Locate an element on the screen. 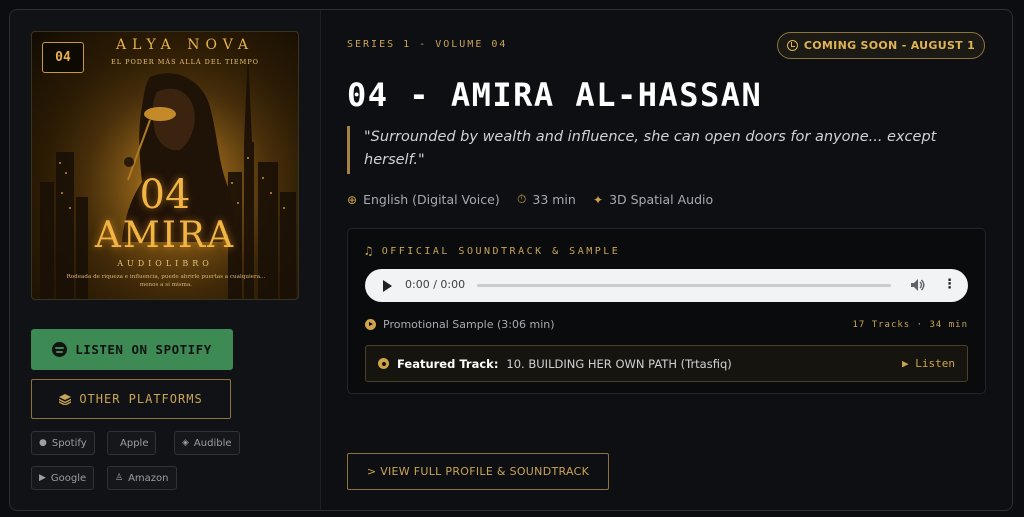 The image size is (1024, 517). player-time: 0:00 / 0:00 is located at coordinates (435, 284).